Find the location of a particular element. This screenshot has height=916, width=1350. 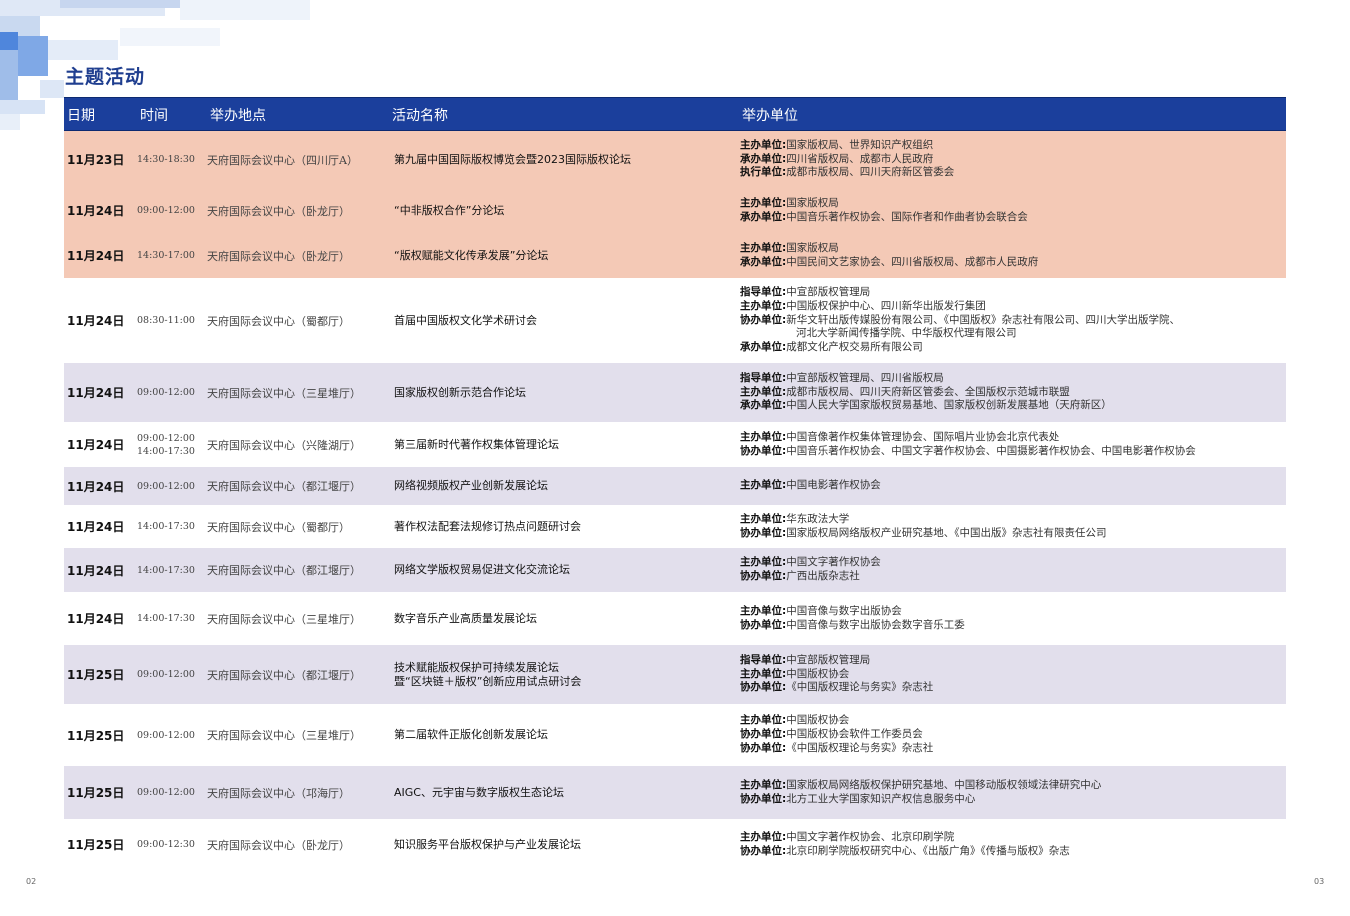

organizer-line: 主办单位: 中国版权协会 is located at coordinates (794, 675).